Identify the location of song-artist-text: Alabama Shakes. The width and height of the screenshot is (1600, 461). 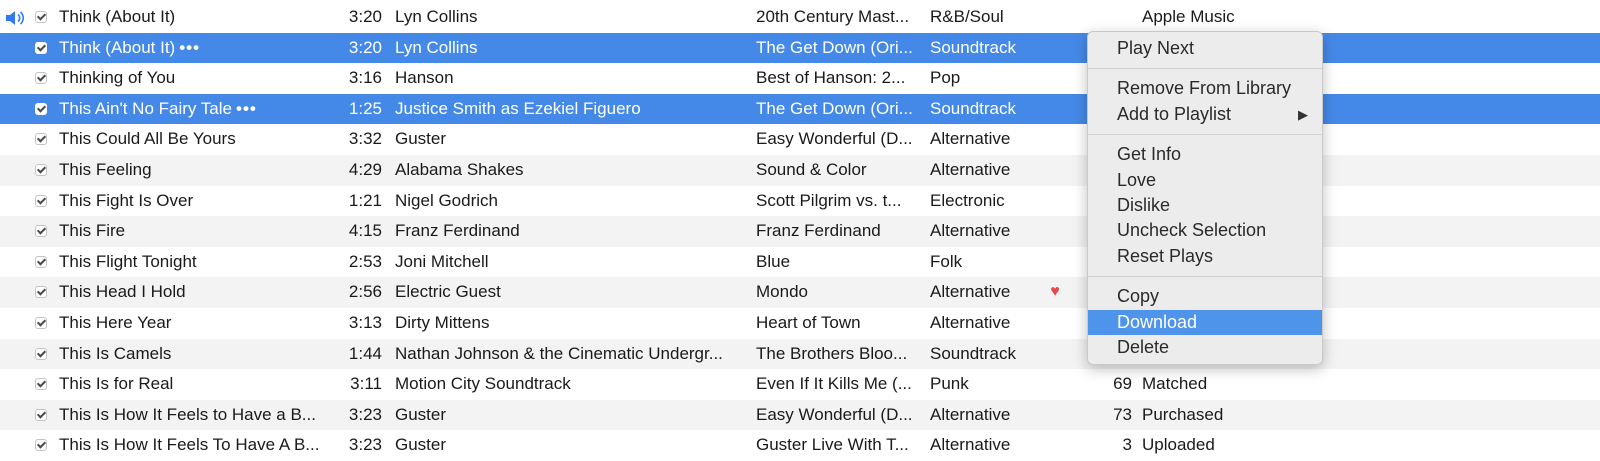
(459, 169).